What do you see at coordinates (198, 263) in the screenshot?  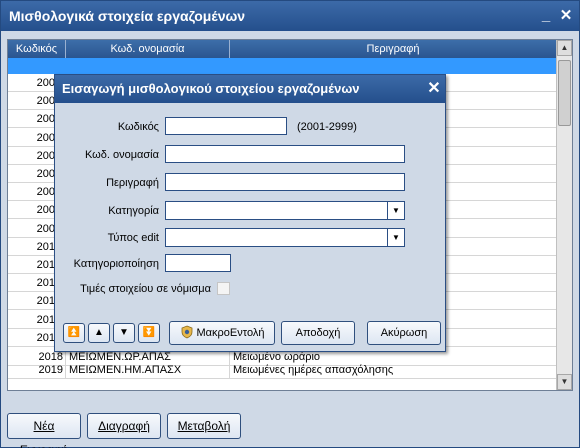 I see `classification-field` at bounding box center [198, 263].